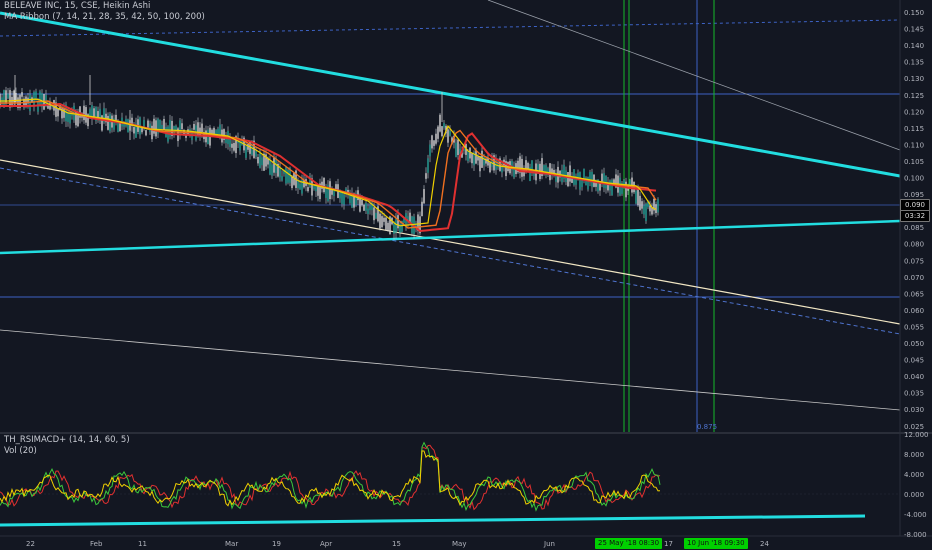  Describe the element at coordinates (914, 294) in the screenshot. I see `price-tick-label: 0.065` at that location.